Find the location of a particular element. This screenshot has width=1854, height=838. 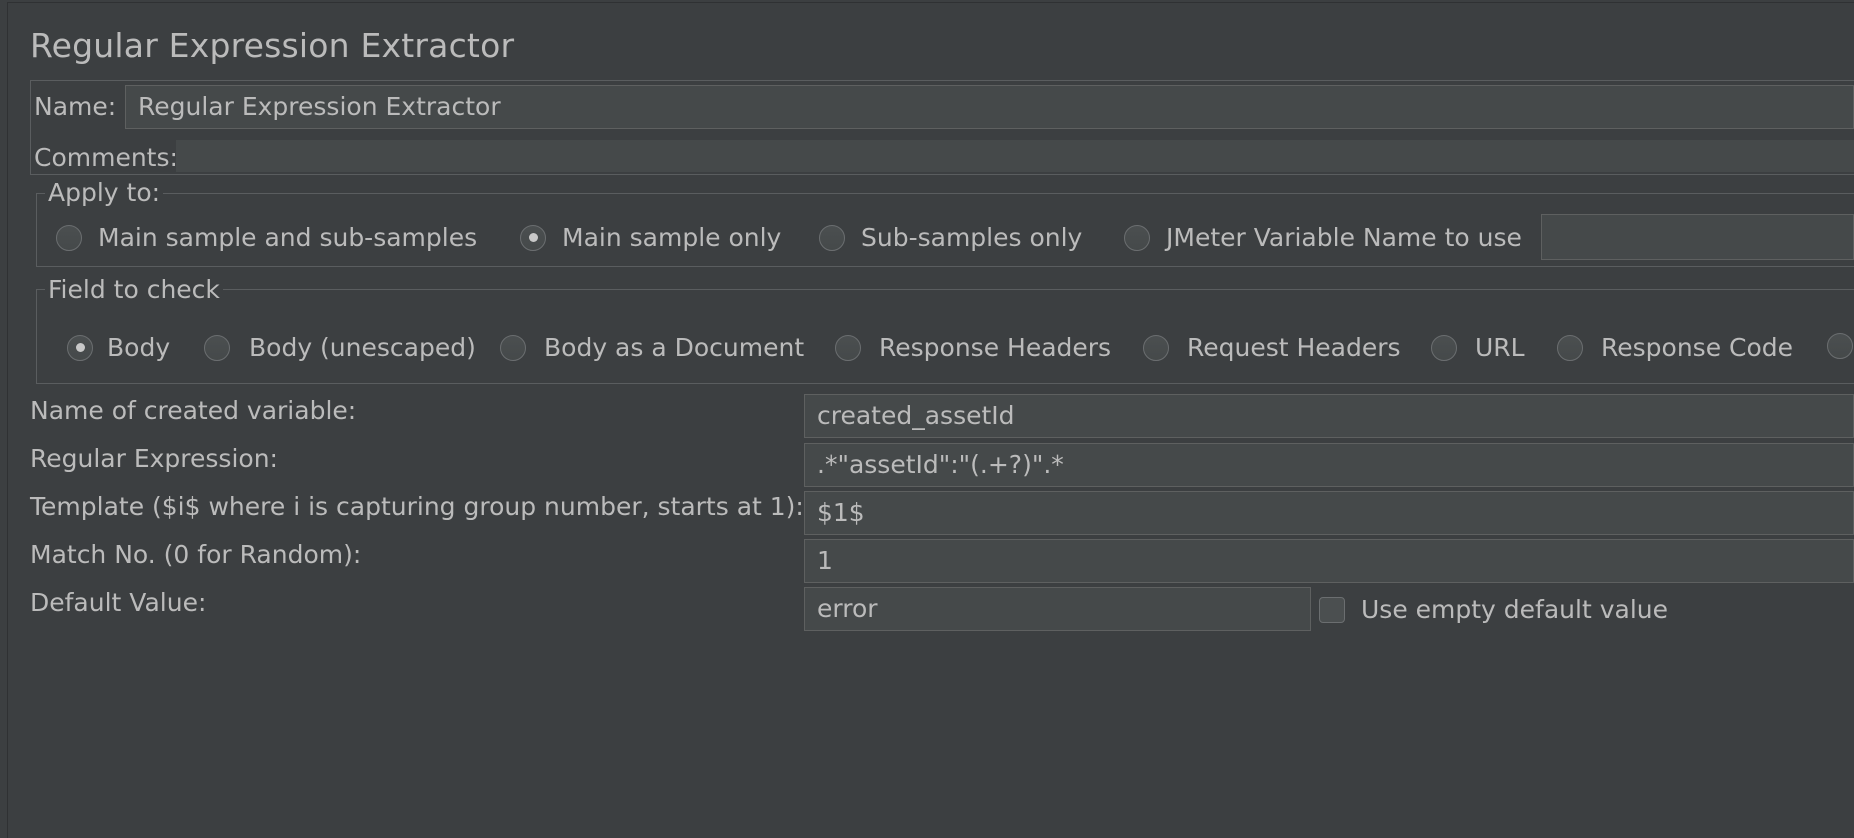

radio-response-code: Response Code is located at coordinates (1675, 347).